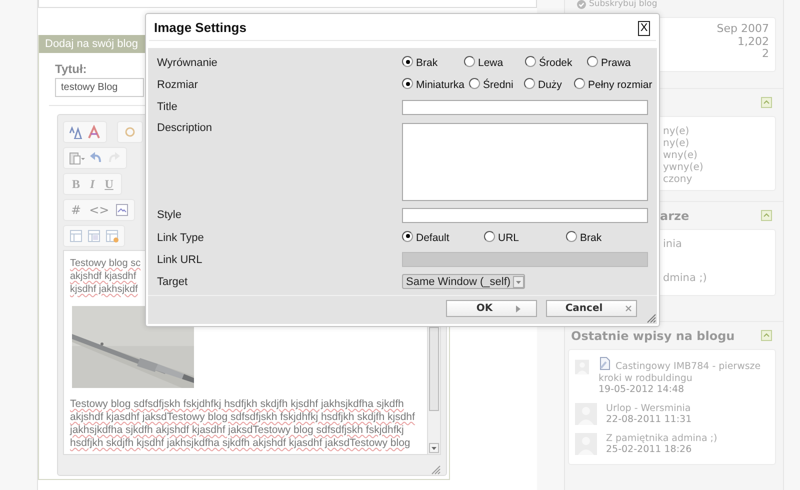 This screenshot has height=490, width=800. What do you see at coordinates (463, 281) in the screenshot?
I see `target-select: Same Window (_self)` at bounding box center [463, 281].